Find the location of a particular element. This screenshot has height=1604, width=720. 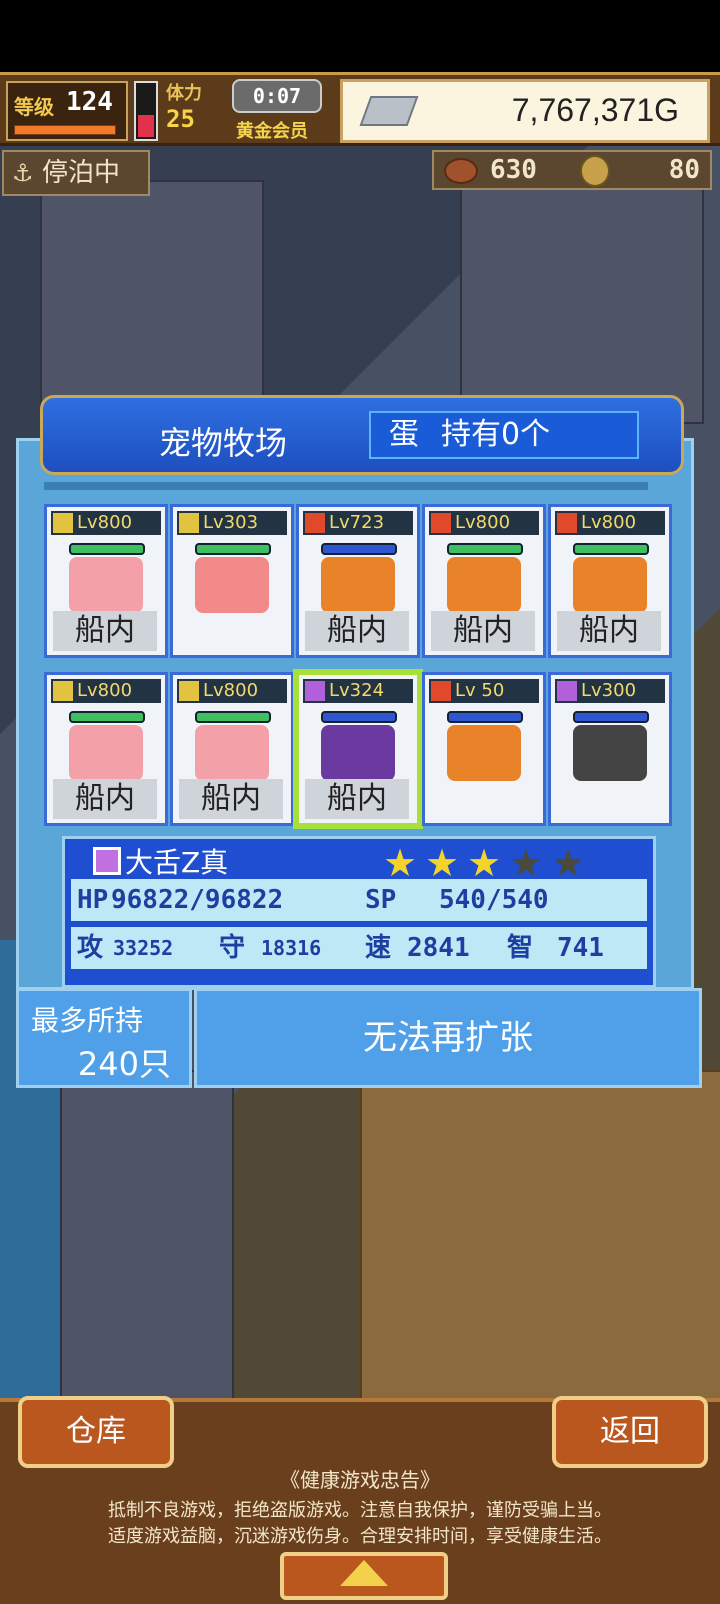

egg-label: 蛋 is located at coordinates (404, 434).